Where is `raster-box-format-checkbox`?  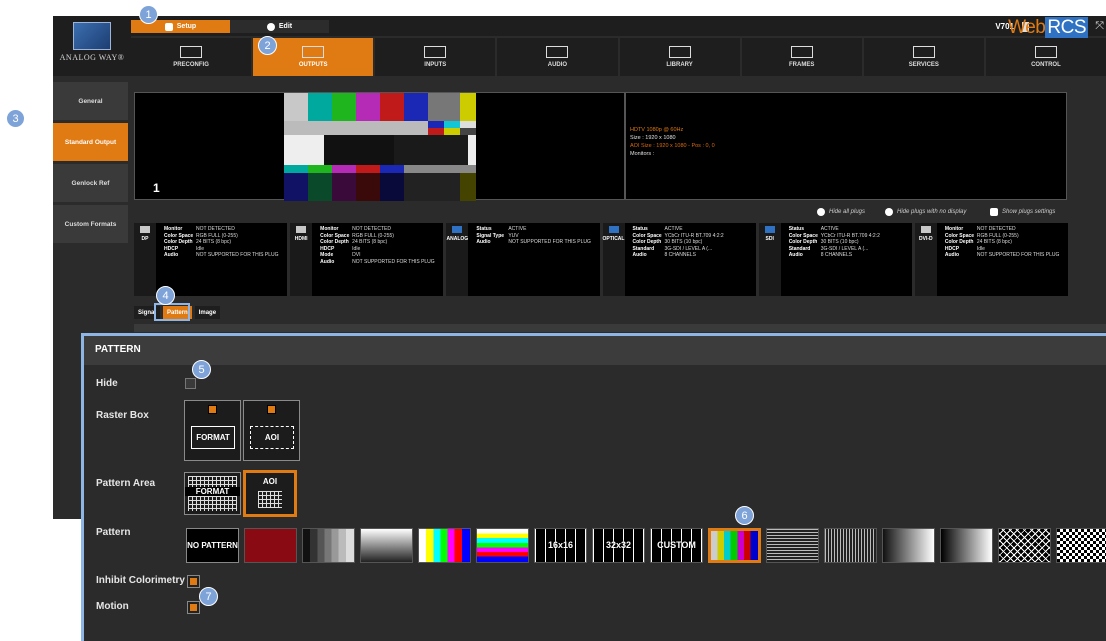 raster-box-format-checkbox is located at coordinates (212, 409).